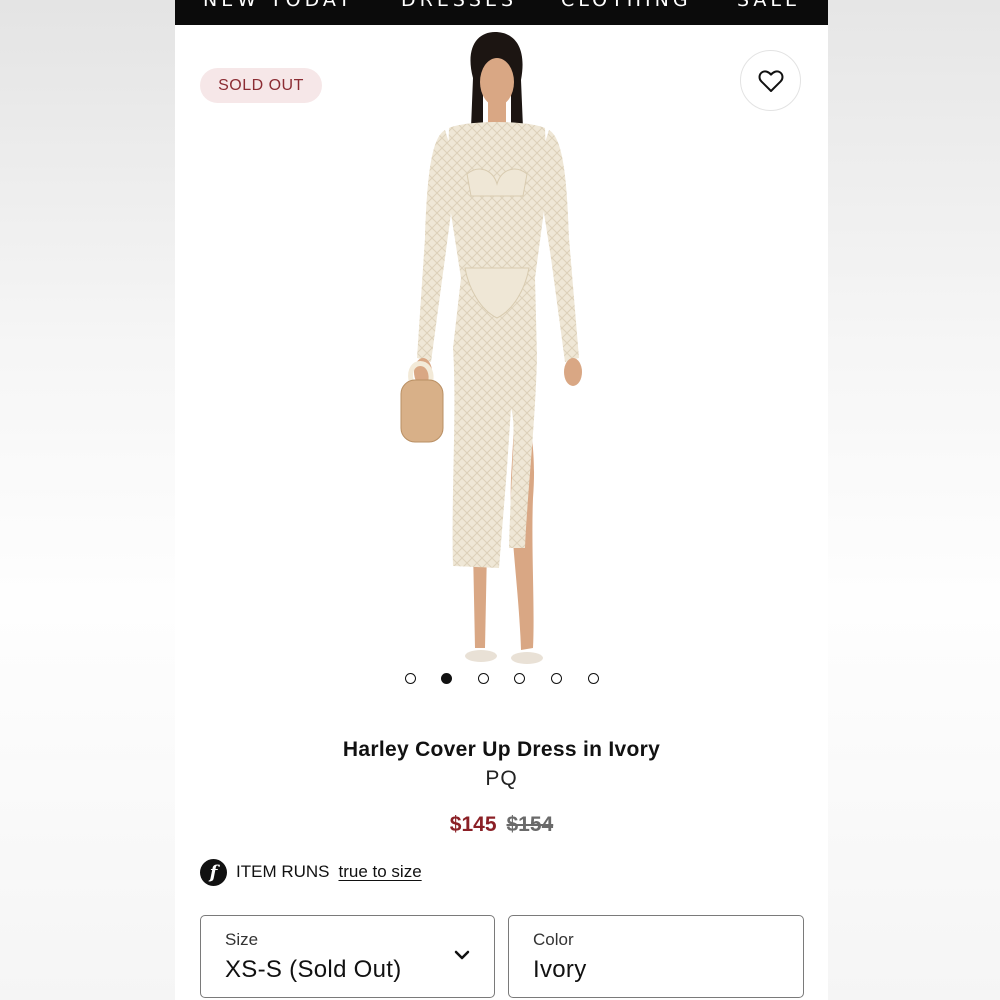 The image size is (1000, 1000). What do you see at coordinates (769, 5) in the screenshot?
I see `nav-item-sale: SALE` at bounding box center [769, 5].